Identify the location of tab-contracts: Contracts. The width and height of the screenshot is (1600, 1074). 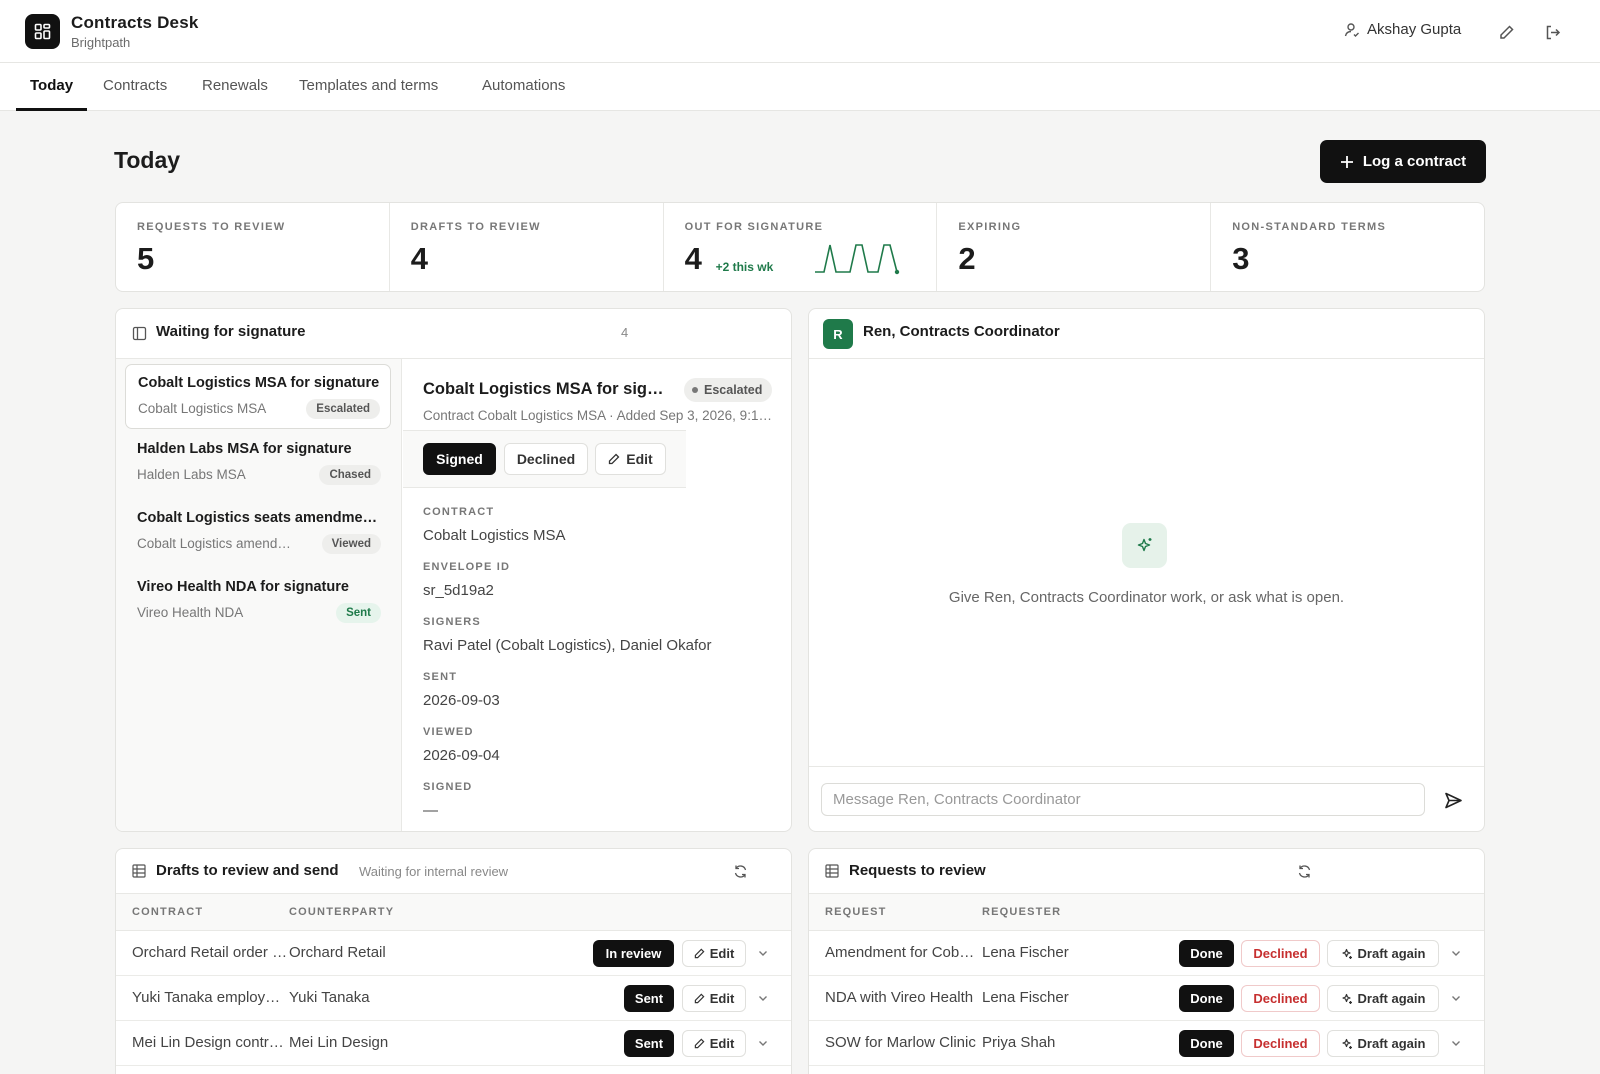
(135, 87).